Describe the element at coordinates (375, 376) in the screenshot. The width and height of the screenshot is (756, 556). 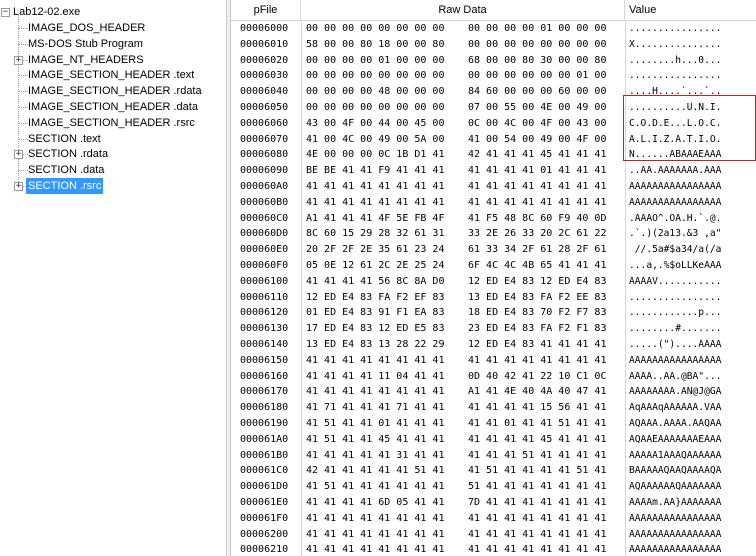
I see `row-hex-bytes-low: 41 41 41 41 11 04 41 41` at that location.